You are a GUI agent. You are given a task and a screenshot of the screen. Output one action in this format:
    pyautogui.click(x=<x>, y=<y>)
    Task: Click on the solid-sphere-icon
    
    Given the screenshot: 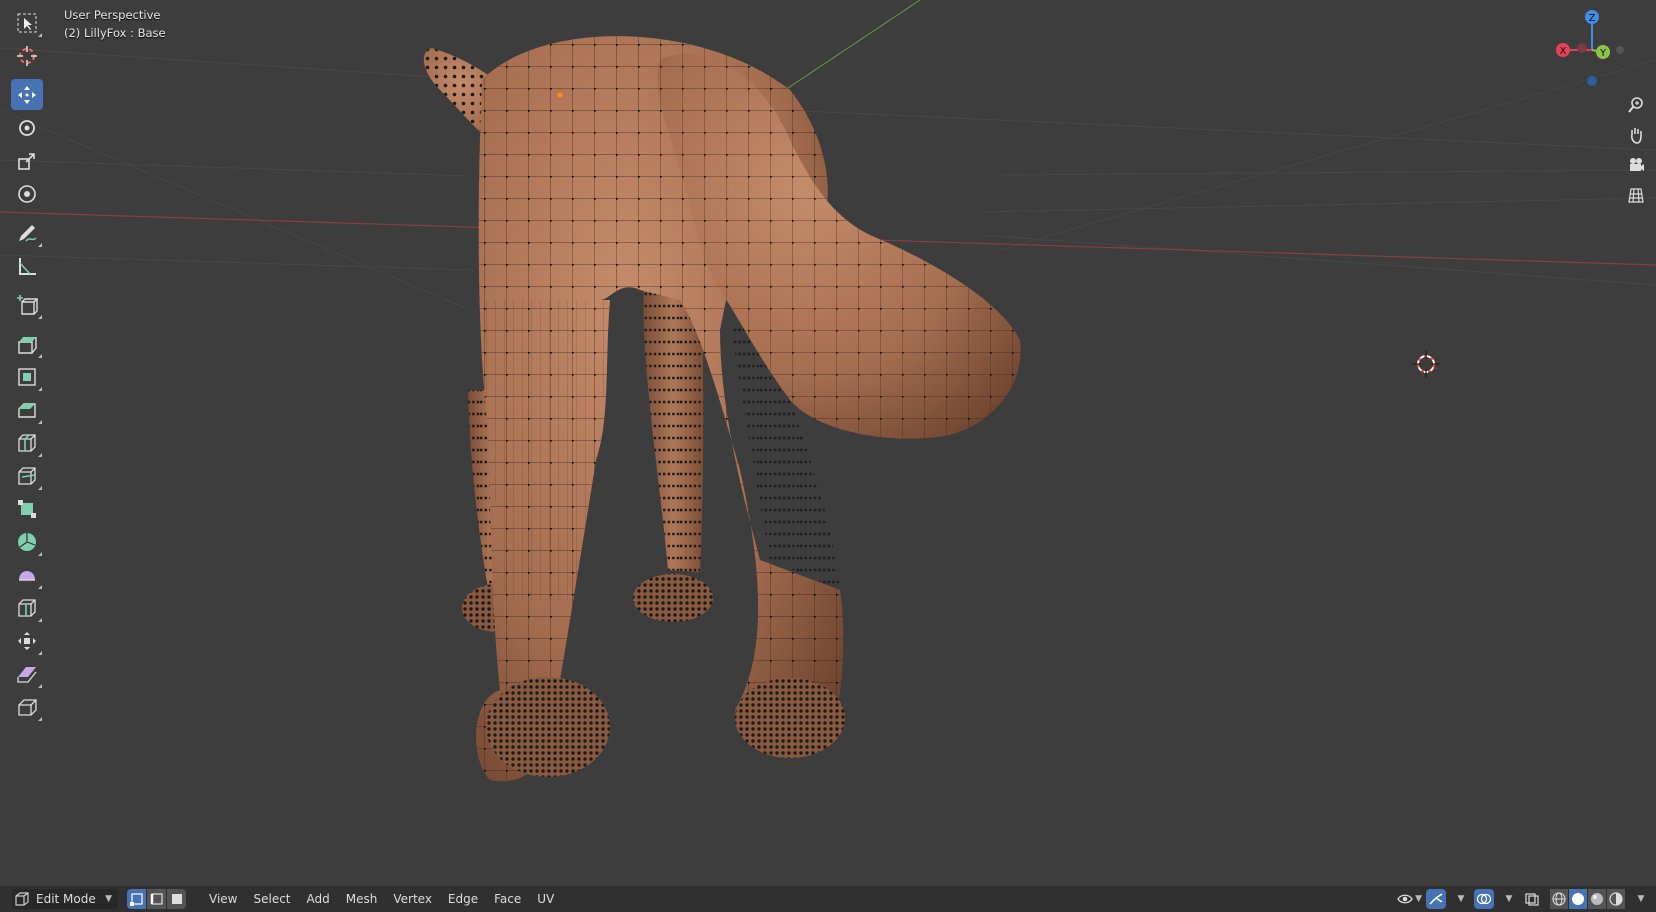 What is the action you would take?
    pyautogui.click(x=1578, y=899)
    